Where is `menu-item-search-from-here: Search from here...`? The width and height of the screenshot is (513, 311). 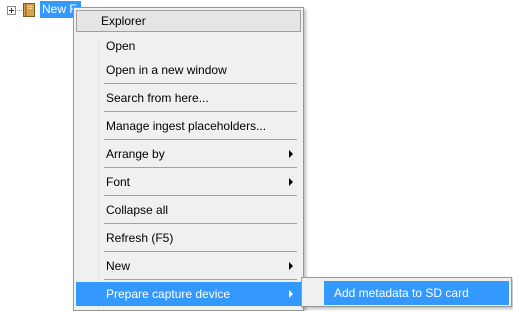
menu-item-search-from-here: Search from here... is located at coordinates (188, 98).